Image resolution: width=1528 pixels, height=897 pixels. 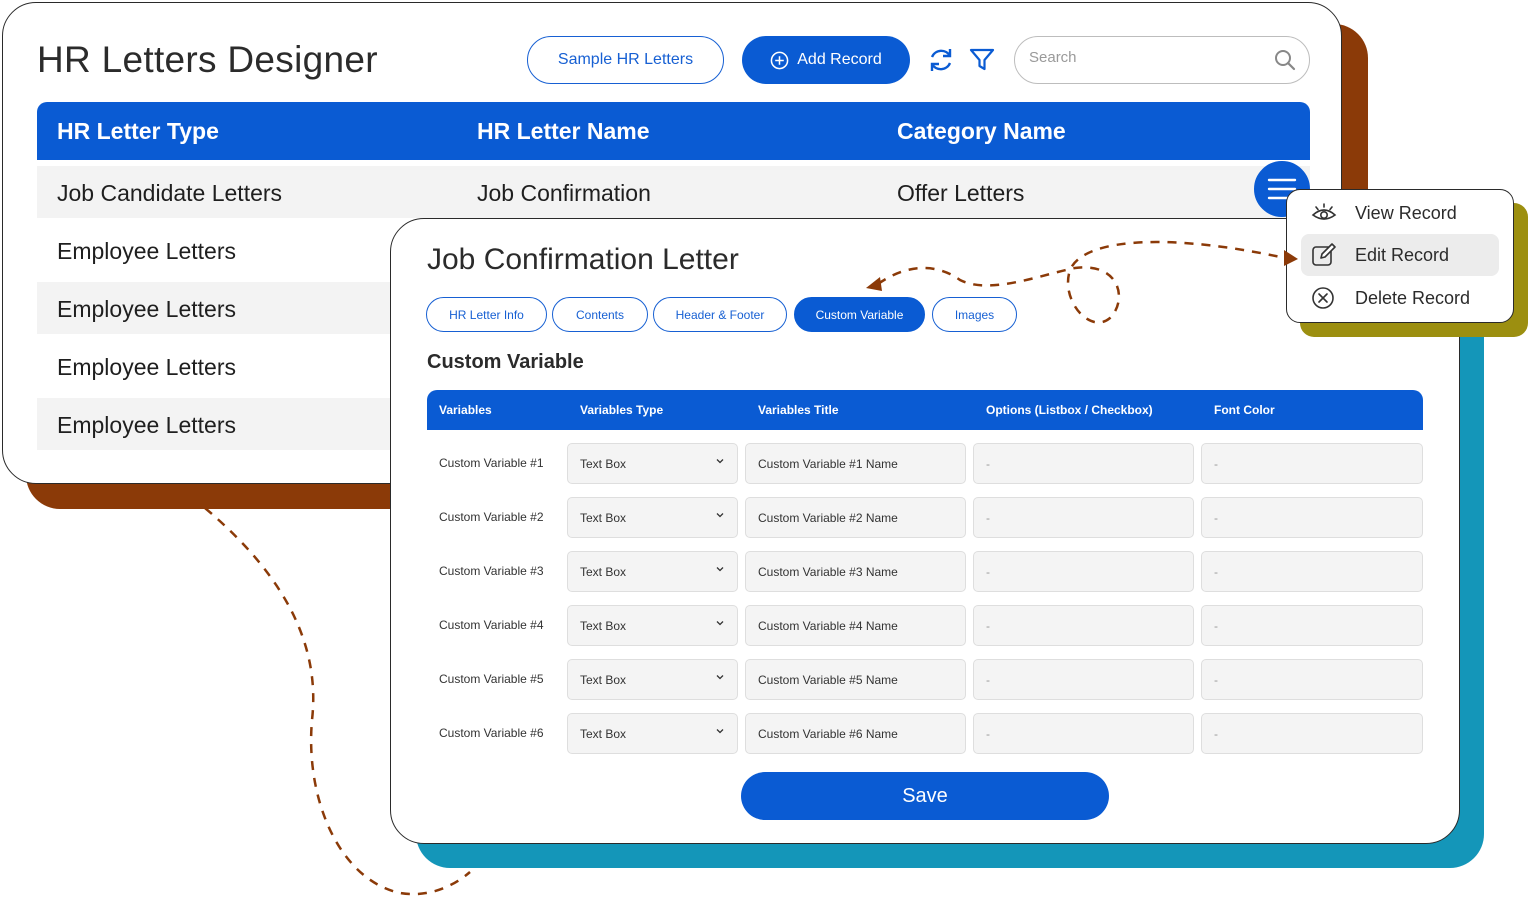 I want to click on variable-label: Custom Variable #4, so click(x=491, y=625).